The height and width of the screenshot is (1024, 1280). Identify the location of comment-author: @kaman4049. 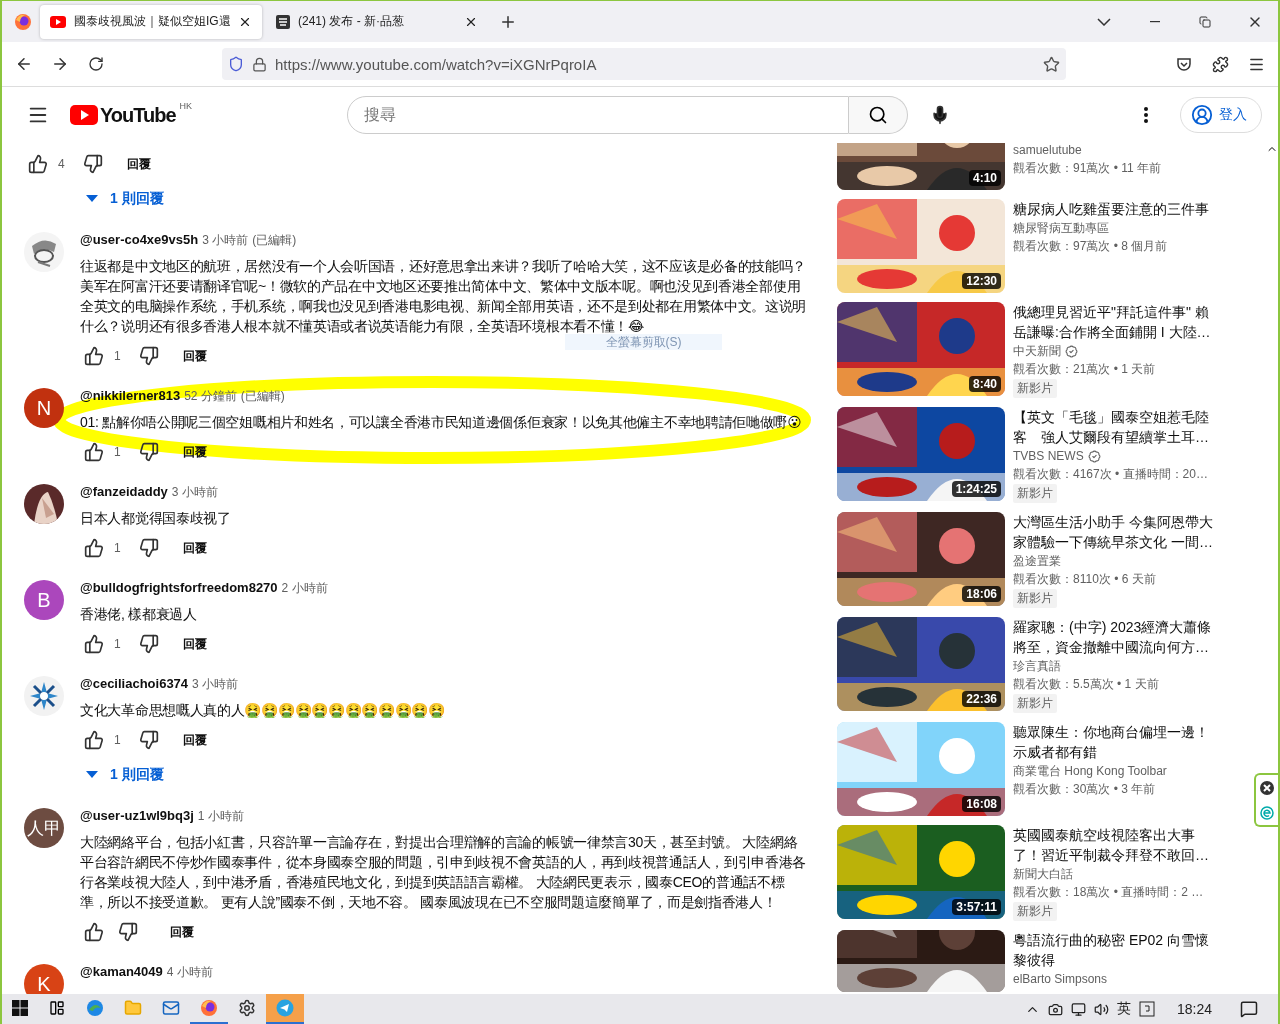
(121, 971).